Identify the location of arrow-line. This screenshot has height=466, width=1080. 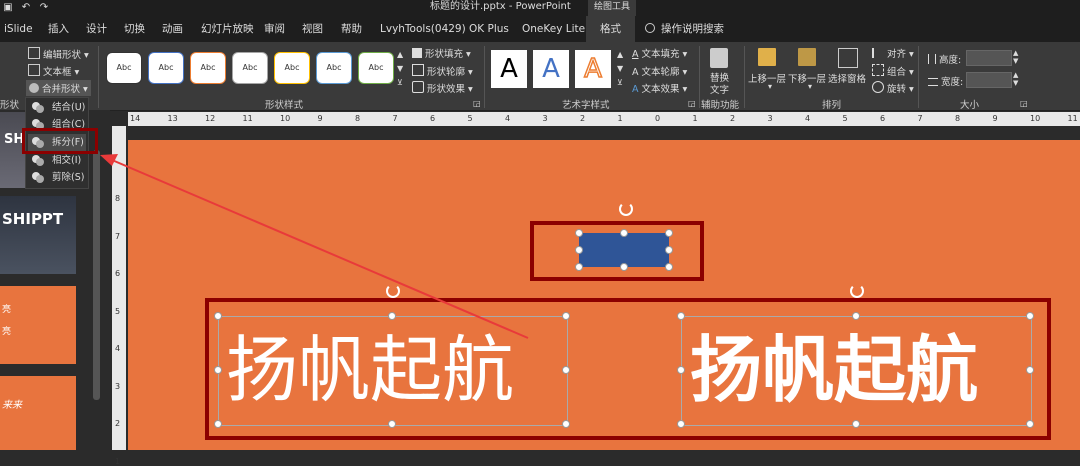
(320, 249).